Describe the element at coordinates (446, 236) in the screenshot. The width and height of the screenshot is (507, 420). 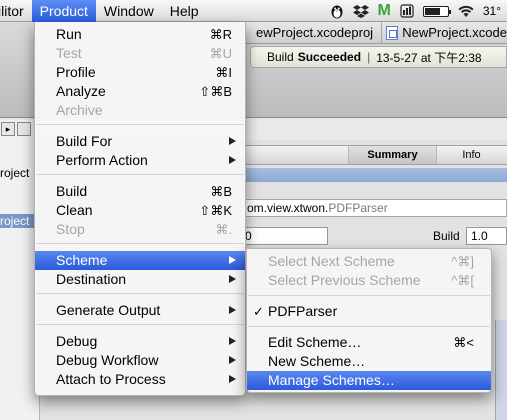
I see `build-label: Build` at that location.